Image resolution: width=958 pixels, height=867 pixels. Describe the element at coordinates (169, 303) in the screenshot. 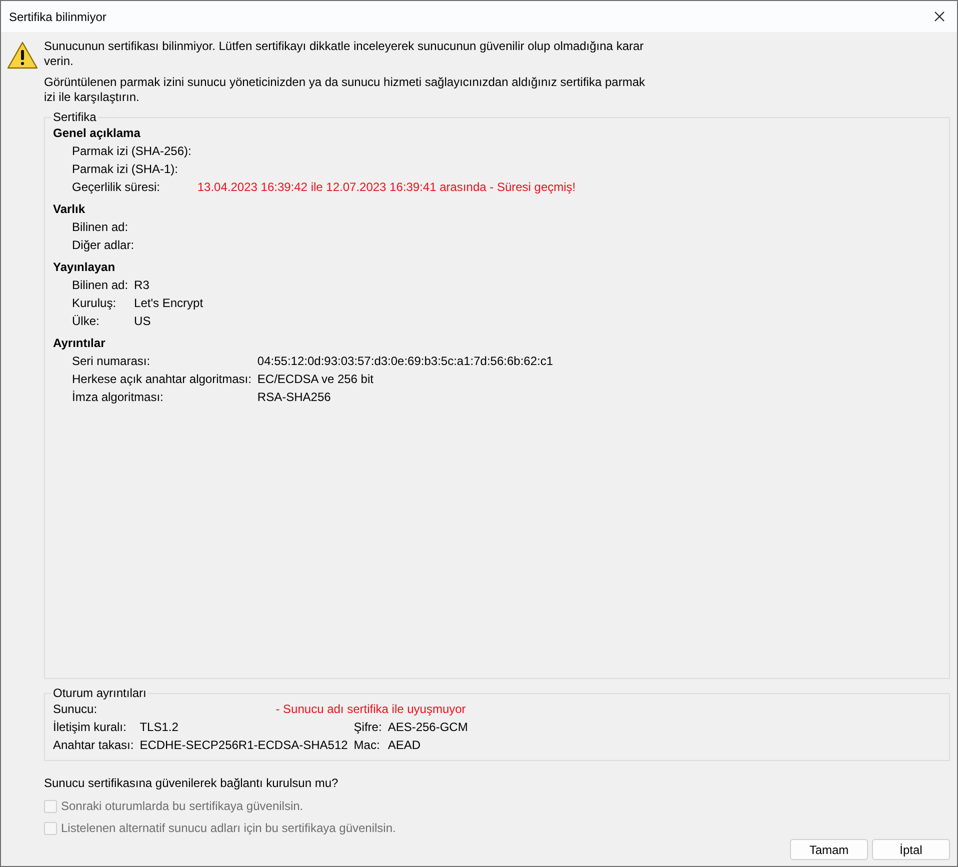

I see `field-value: Let's Encrypt` at that location.